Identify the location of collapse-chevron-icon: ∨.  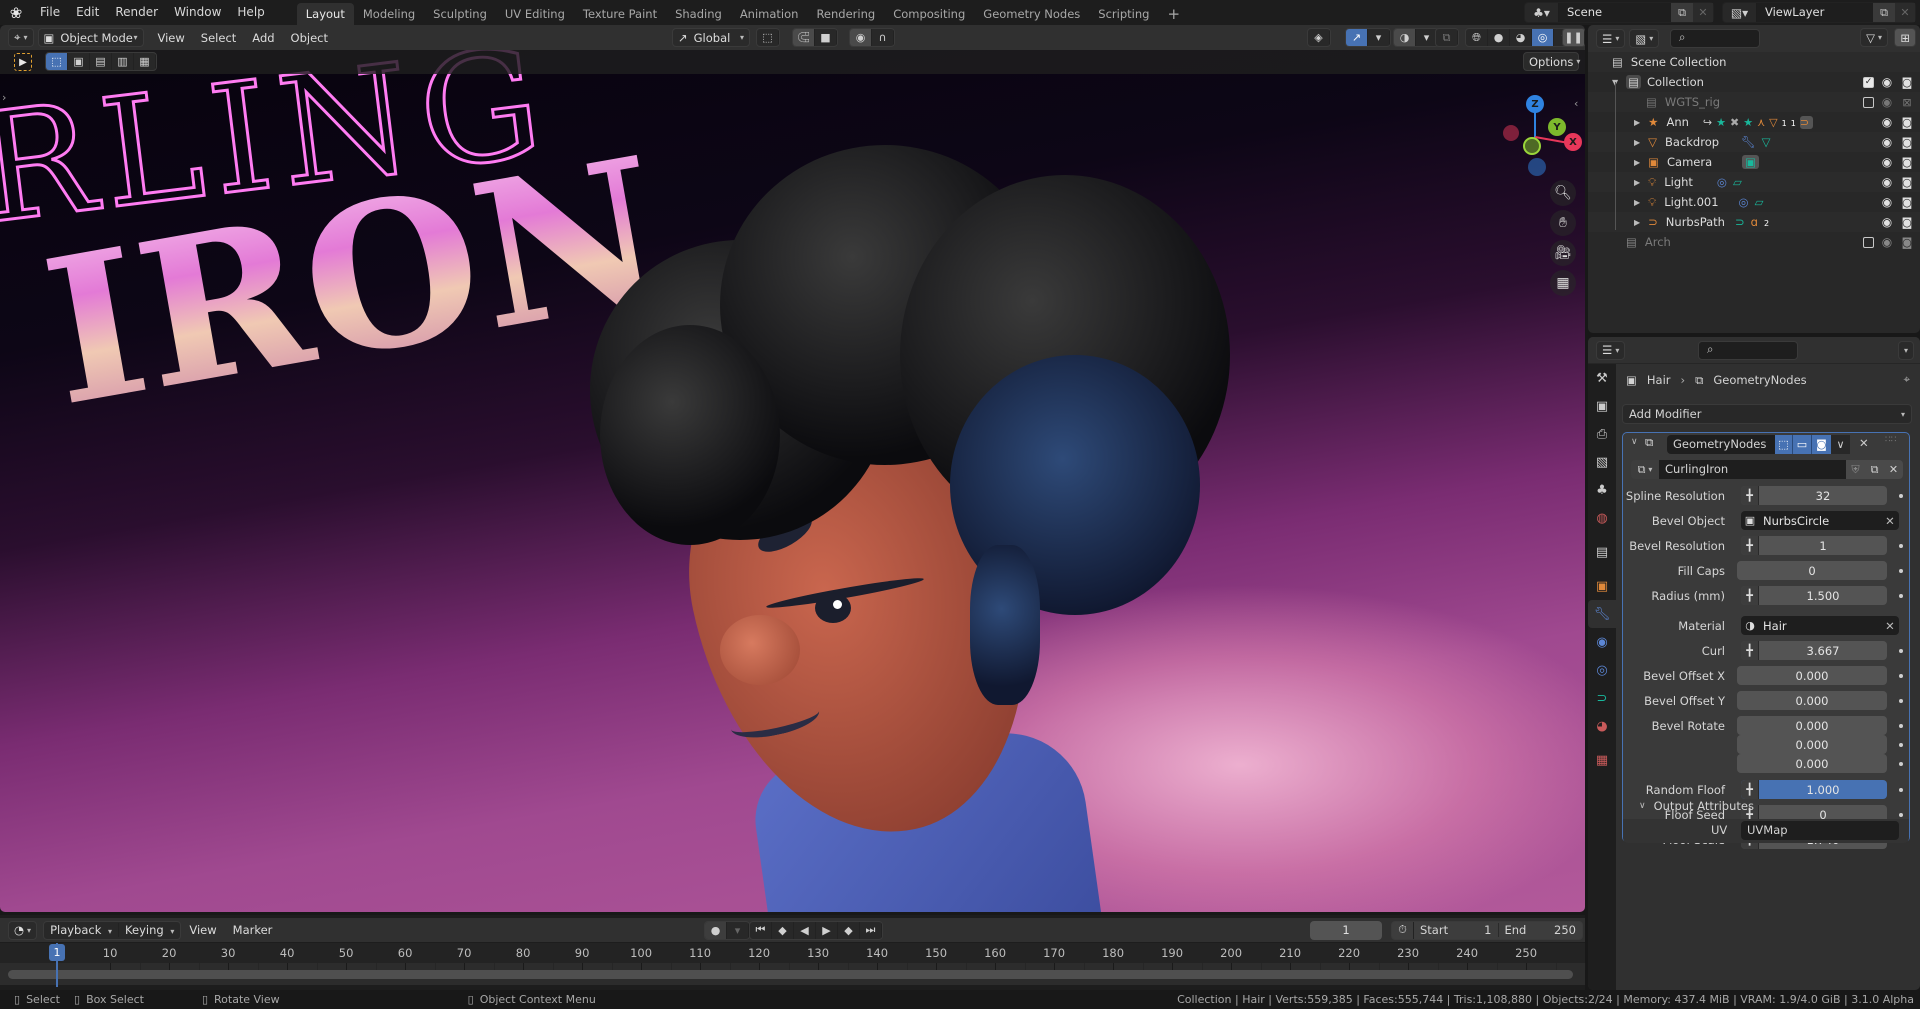
(1634, 442).